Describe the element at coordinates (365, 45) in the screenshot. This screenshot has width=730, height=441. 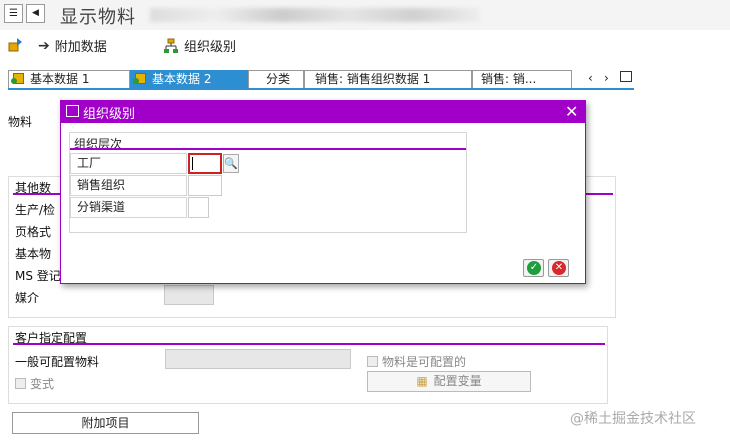
I see `application-toolbar: ➔ 附加数据 组织级别` at that location.